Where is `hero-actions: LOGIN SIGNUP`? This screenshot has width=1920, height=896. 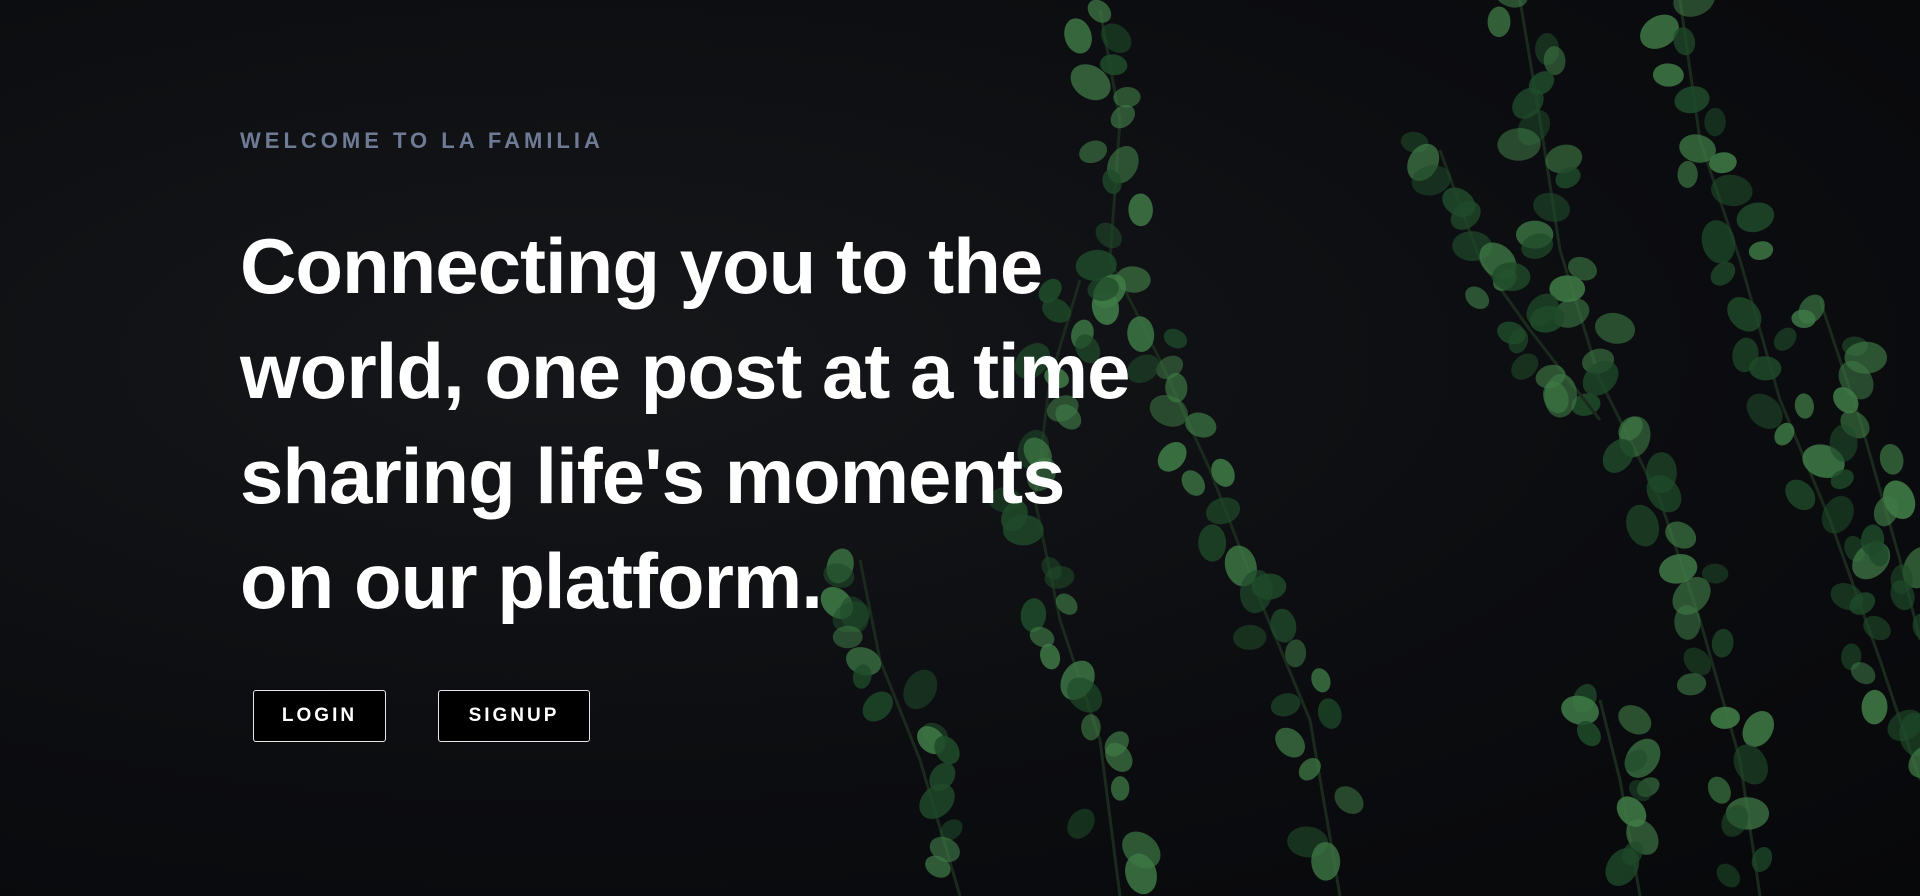
hero-actions: LOGIN SIGNUP is located at coordinates (421, 716).